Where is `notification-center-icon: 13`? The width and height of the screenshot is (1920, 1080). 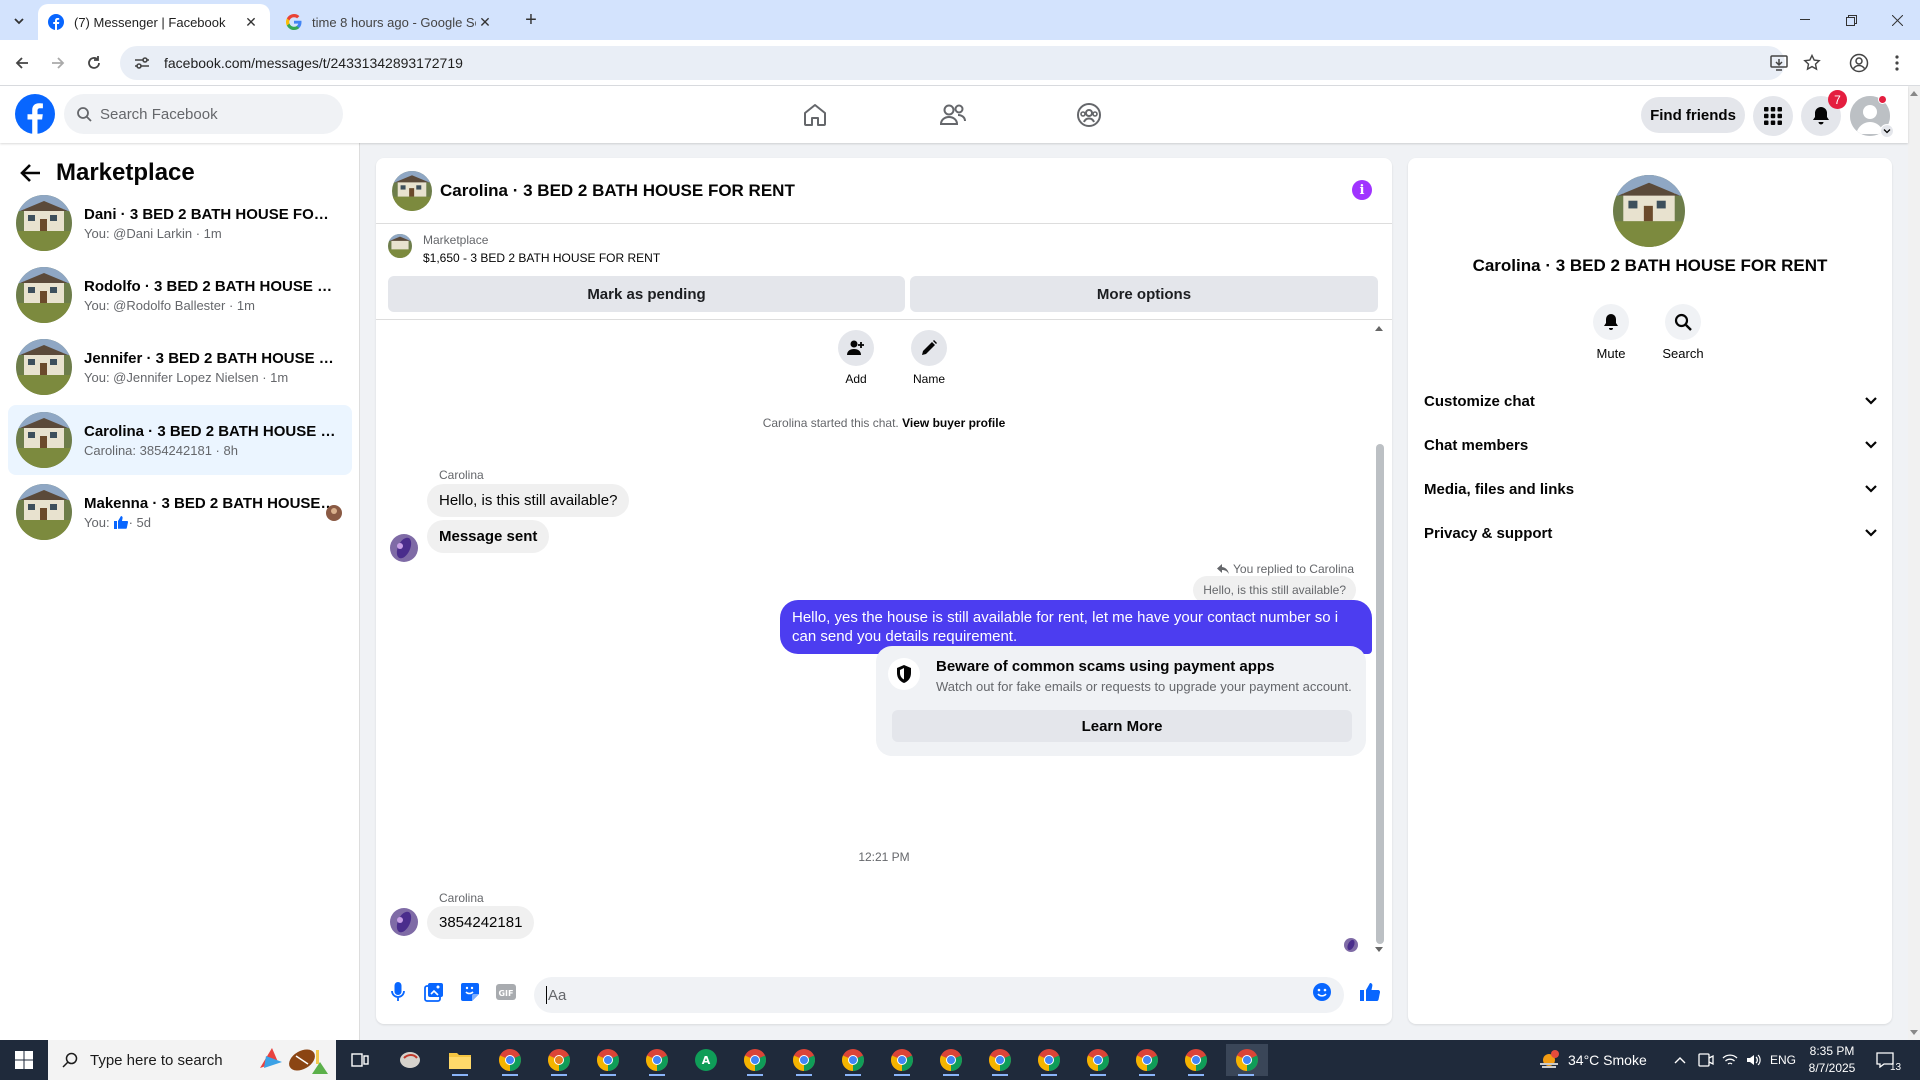 notification-center-icon: 13 is located at coordinates (1888, 1060).